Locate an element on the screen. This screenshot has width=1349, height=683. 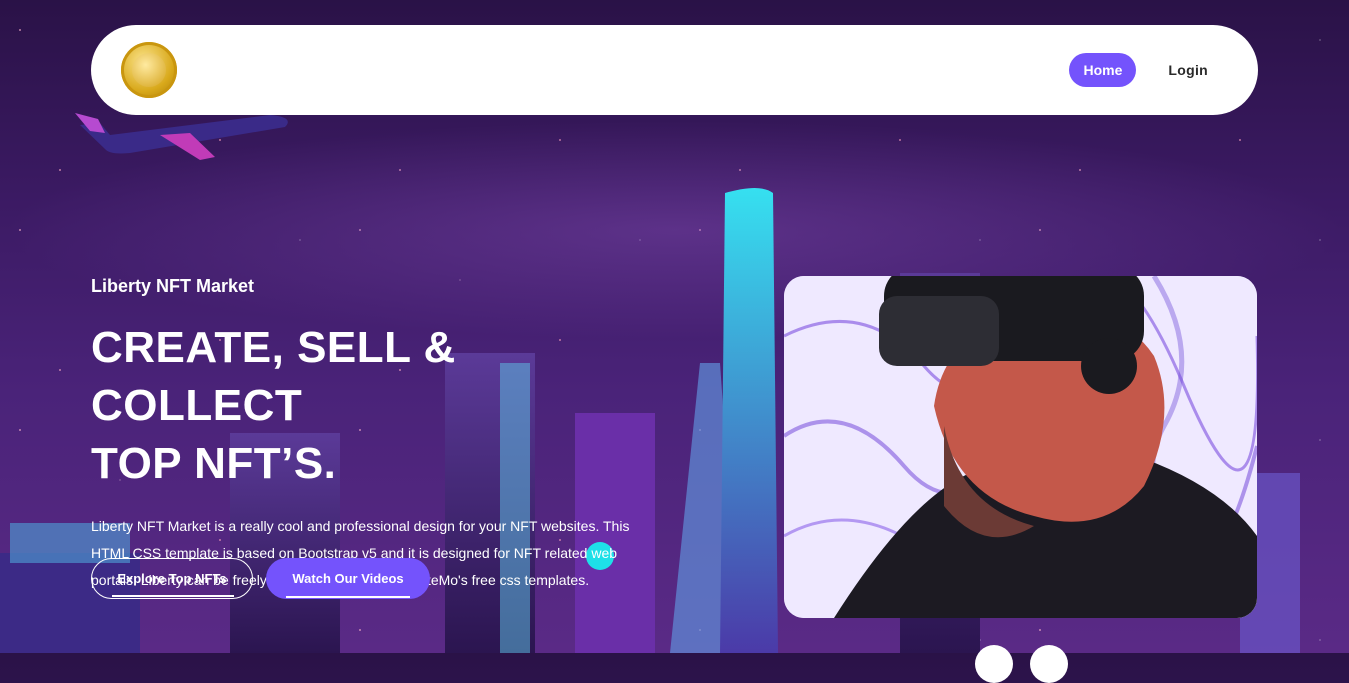
headline-line-2: TOP NFT’S. is located at coordinates (214, 463).